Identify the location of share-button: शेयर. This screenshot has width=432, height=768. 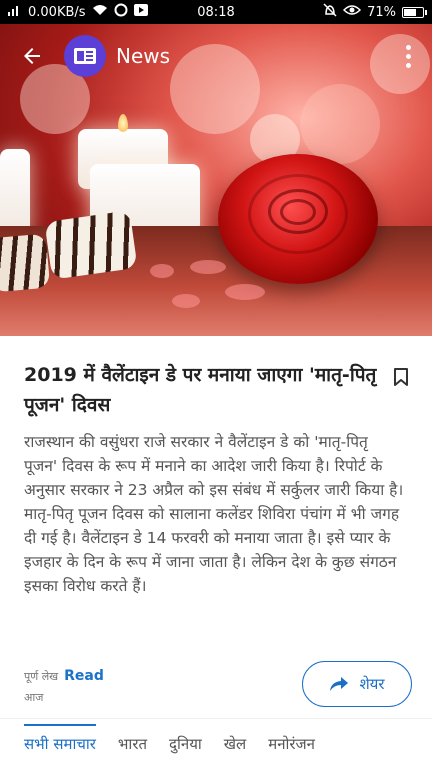
(357, 684).